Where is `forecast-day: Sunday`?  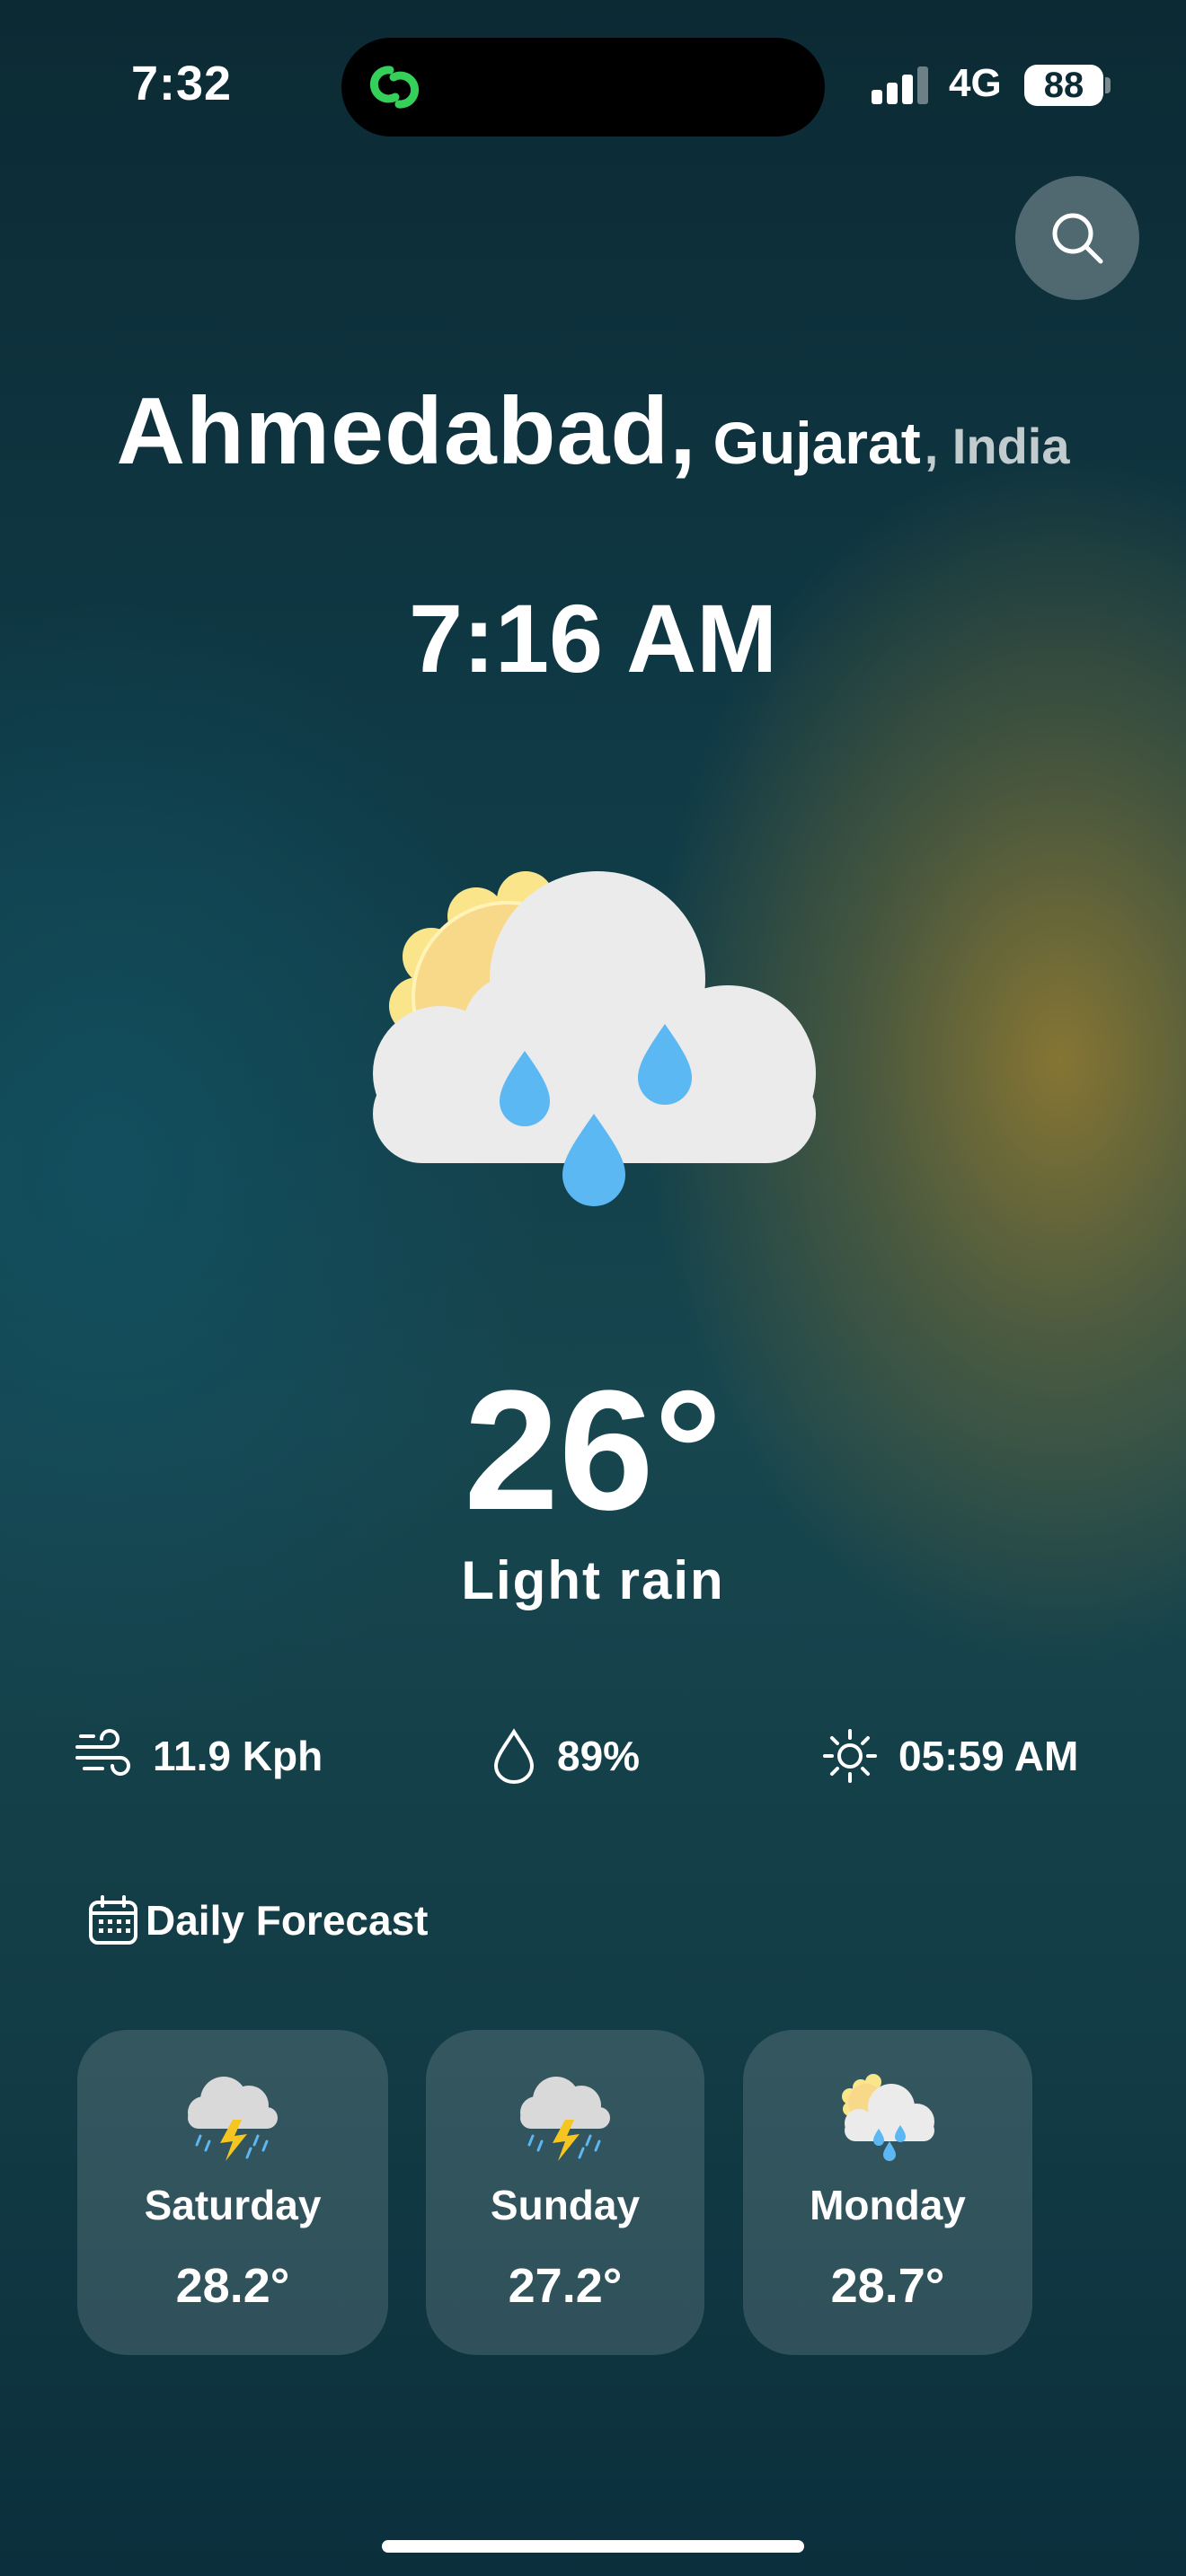 forecast-day: Sunday is located at coordinates (565, 2205).